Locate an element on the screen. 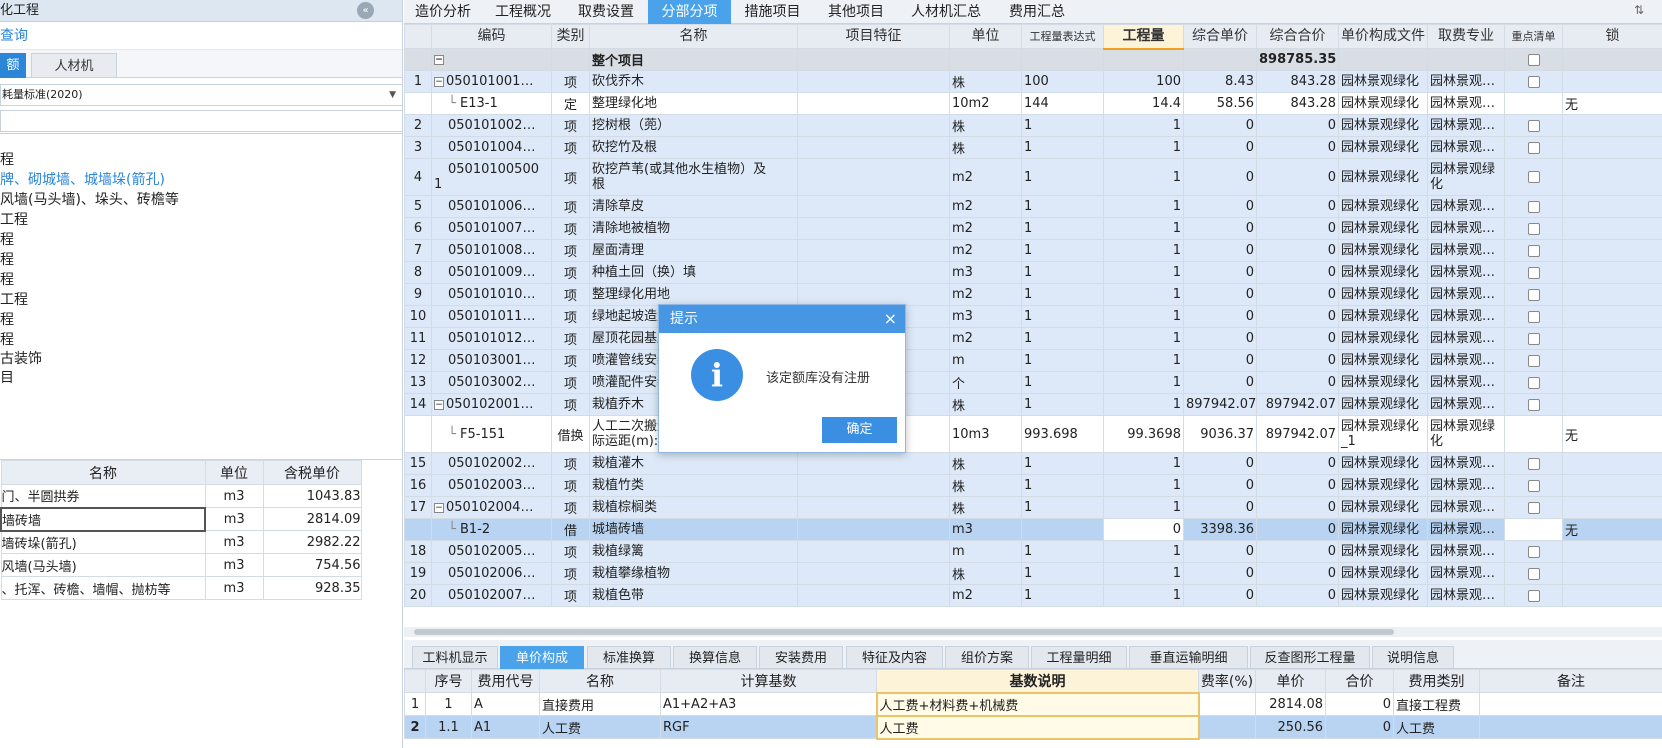 The width and height of the screenshot is (1662, 748). fee-type-cell: 人工费 is located at coordinates (1436, 727).